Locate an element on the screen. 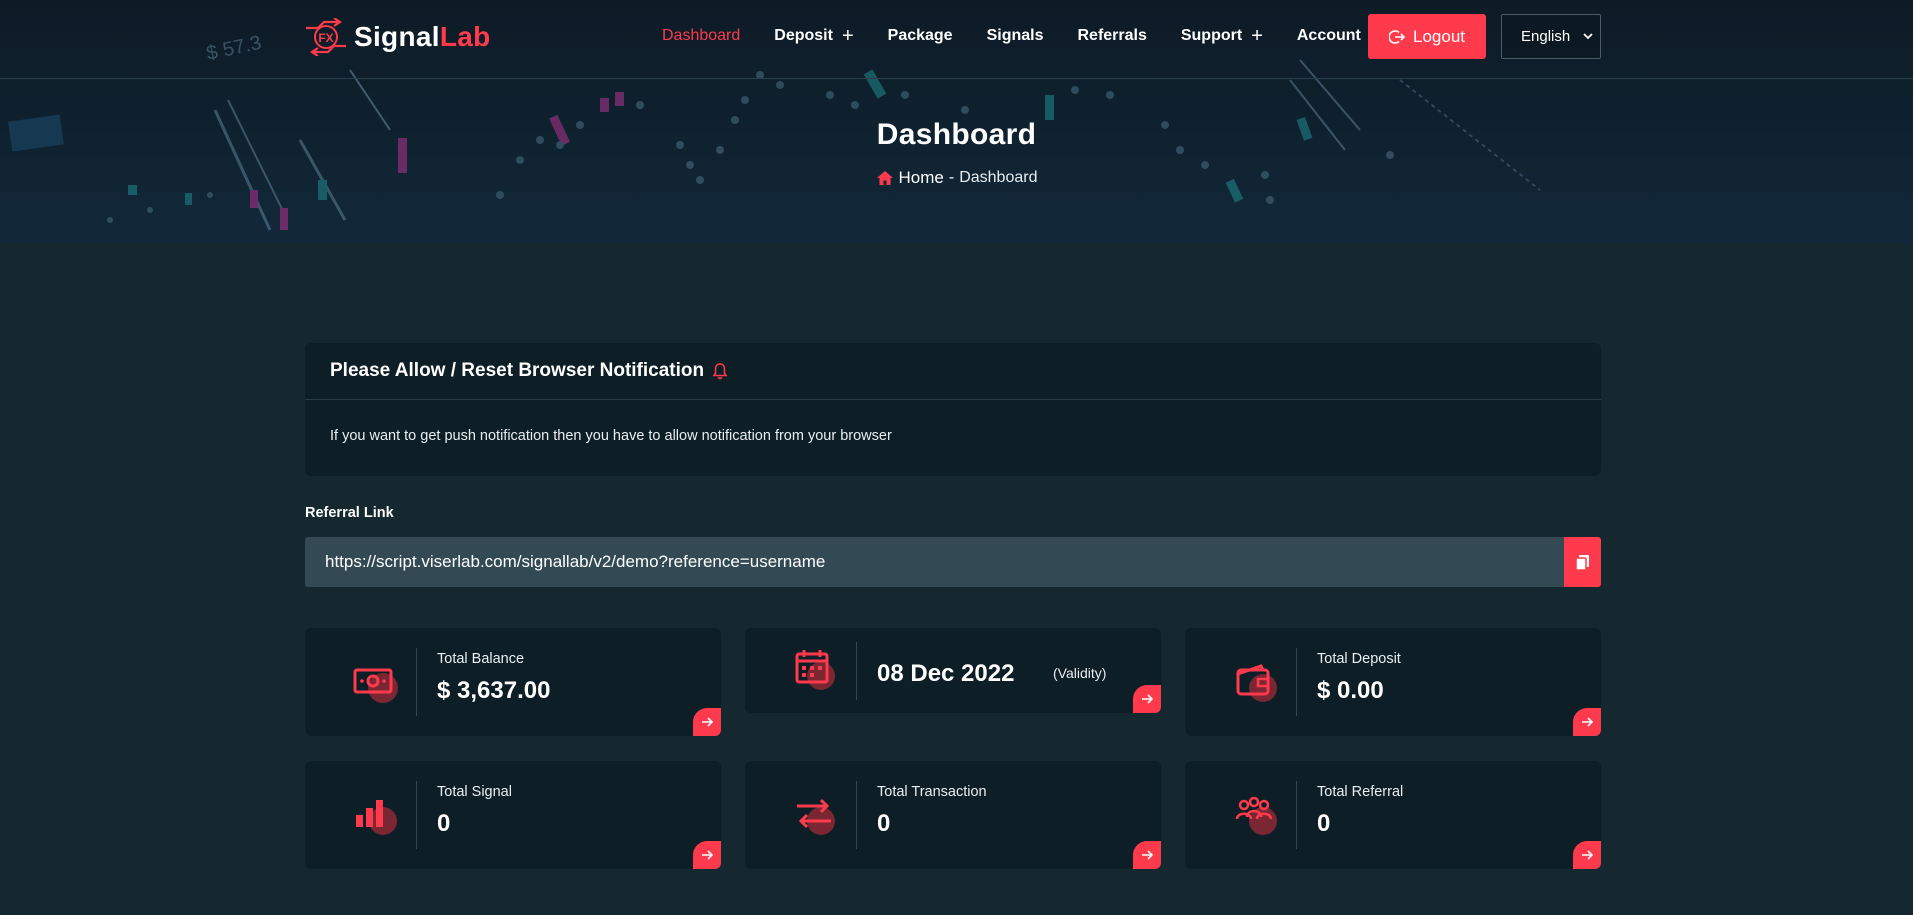 The height and width of the screenshot is (915, 1913). nav-label: Referrals is located at coordinates (1112, 35).